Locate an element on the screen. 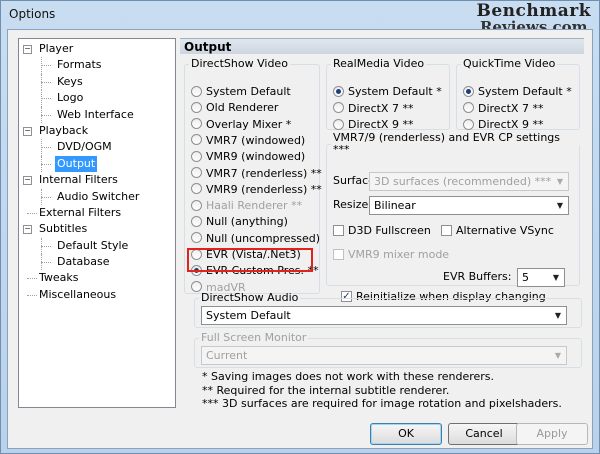  alternative-vsync-checkbox: Alternative VSync is located at coordinates (497, 231).